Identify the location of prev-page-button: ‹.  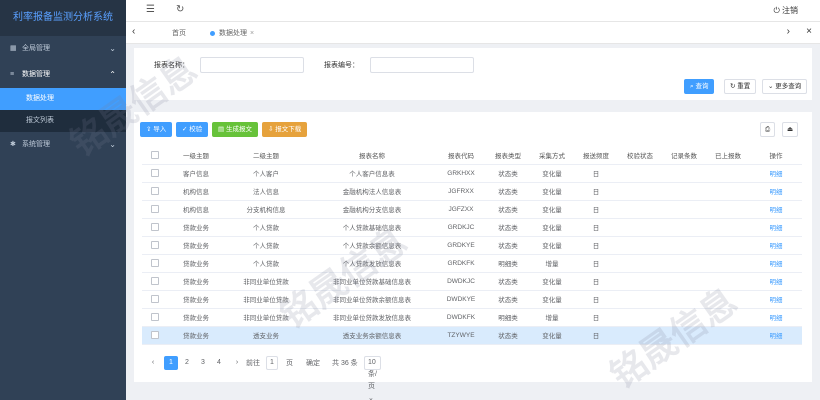
(153, 363).